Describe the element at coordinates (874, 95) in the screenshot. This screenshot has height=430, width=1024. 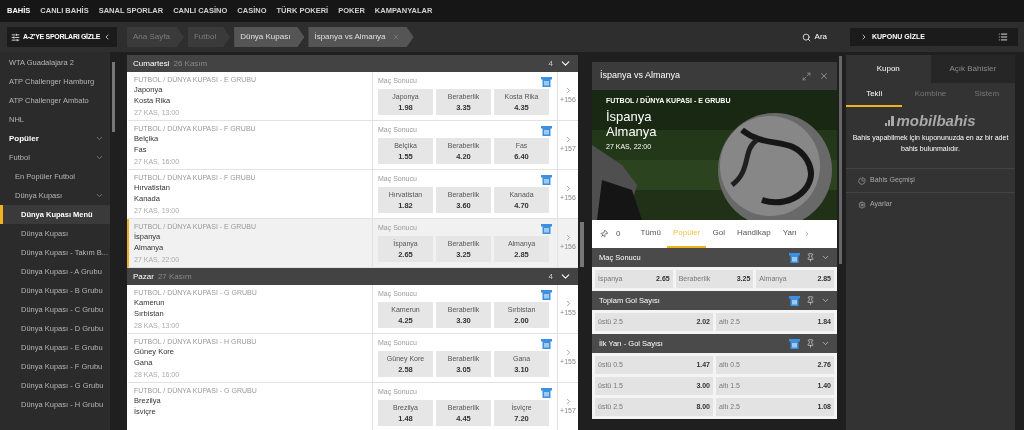
I see `coupon-subtab: Tekli` at that location.